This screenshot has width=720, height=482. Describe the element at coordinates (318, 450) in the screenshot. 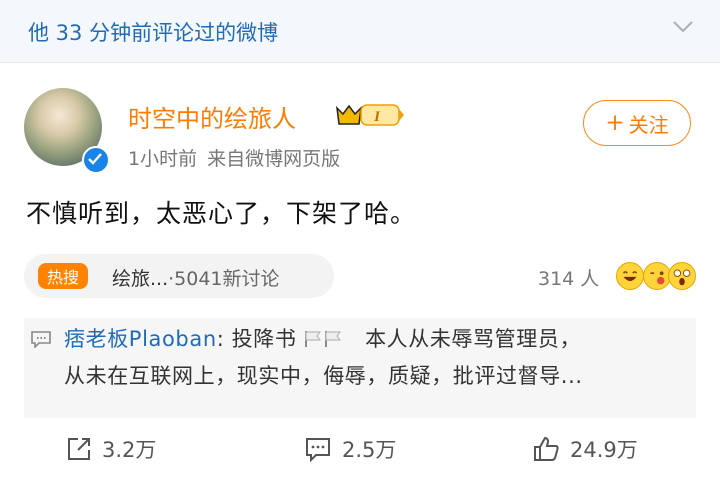

I see `comment-icon` at that location.